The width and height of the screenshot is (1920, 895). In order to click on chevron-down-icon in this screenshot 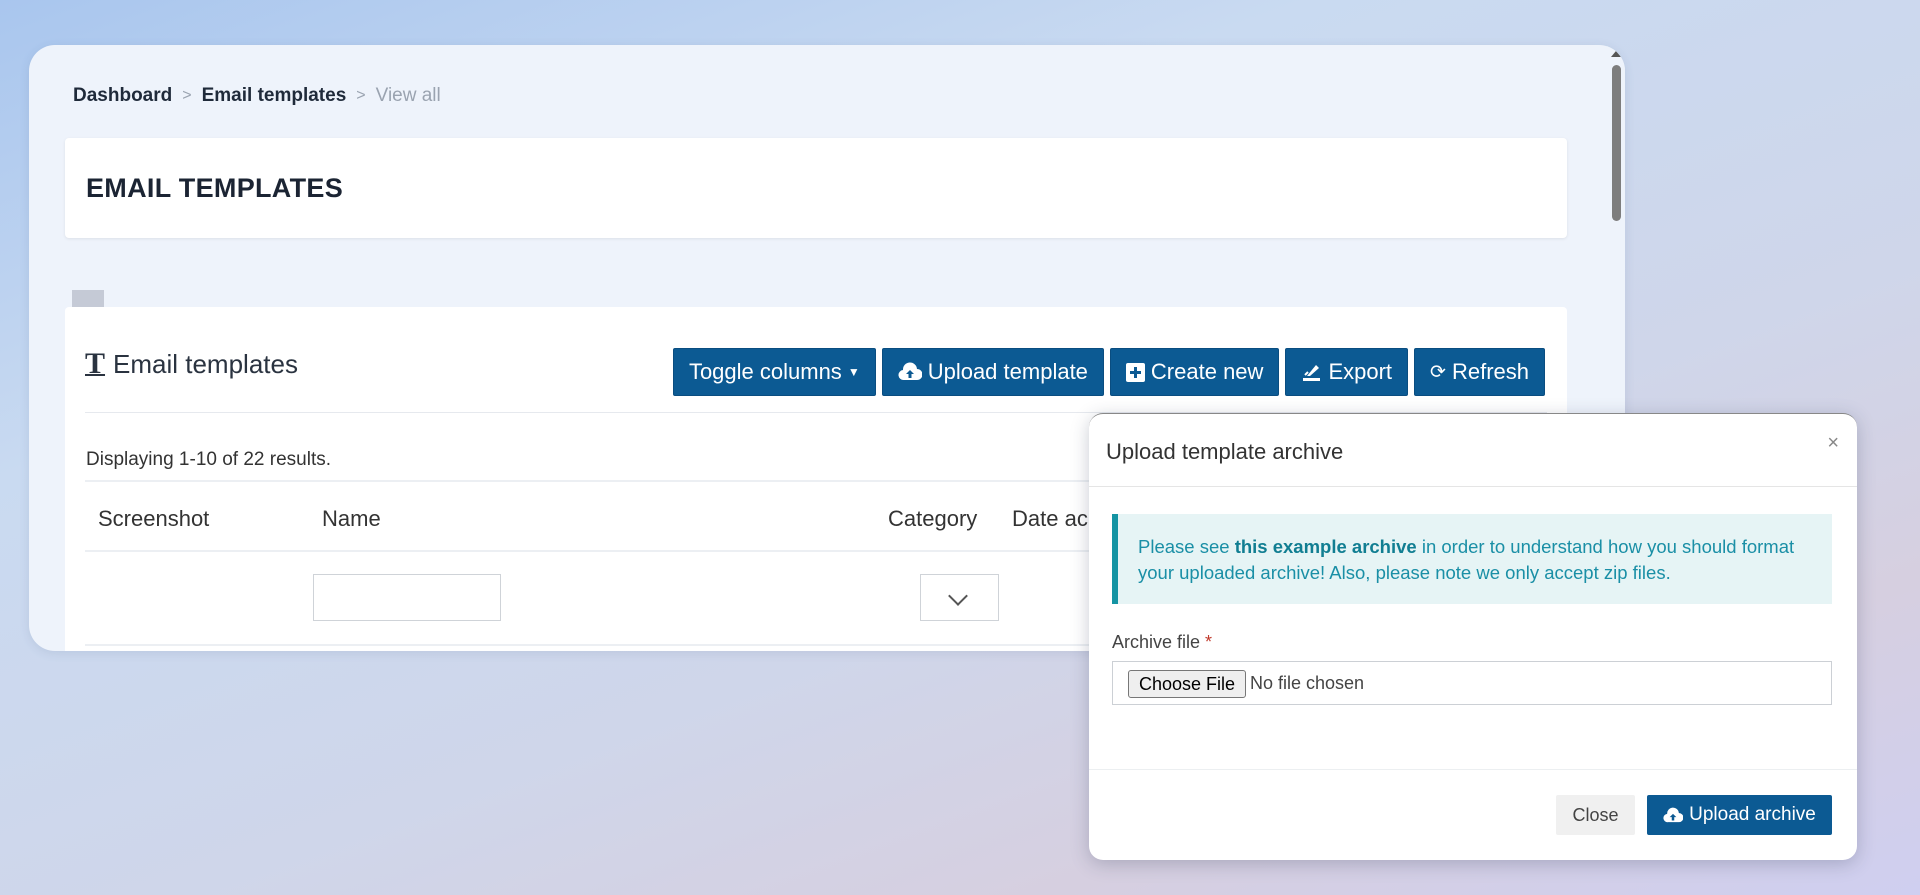, I will do `click(958, 596)`.